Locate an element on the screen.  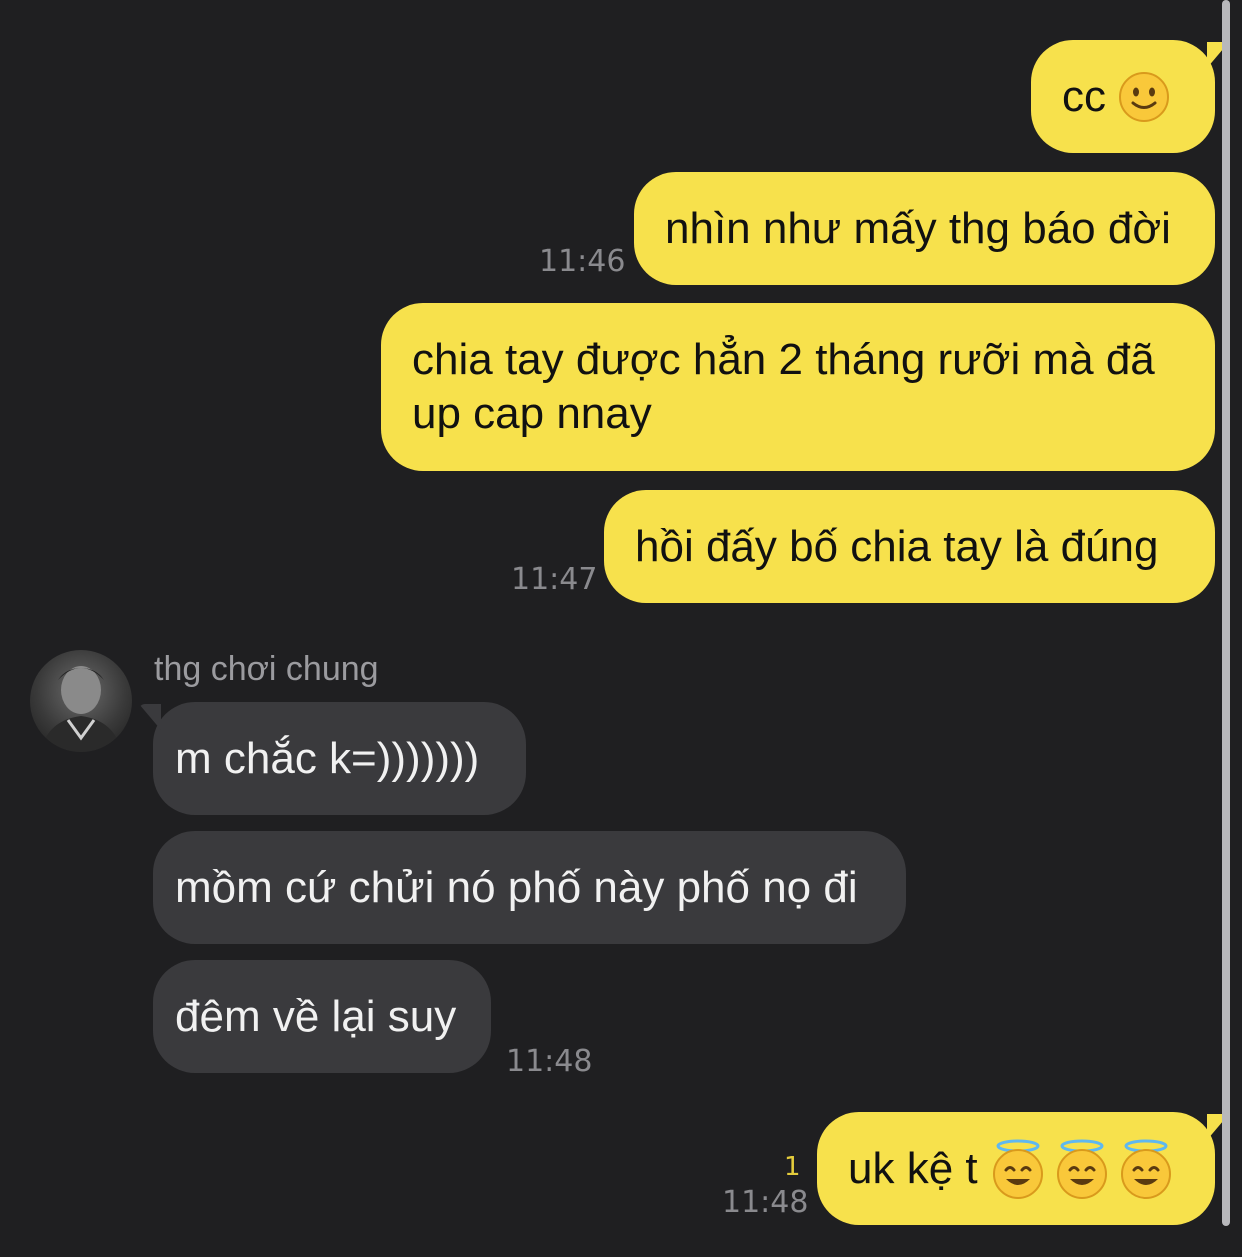
message-timestamp: 11:46 is located at coordinates (582, 261).